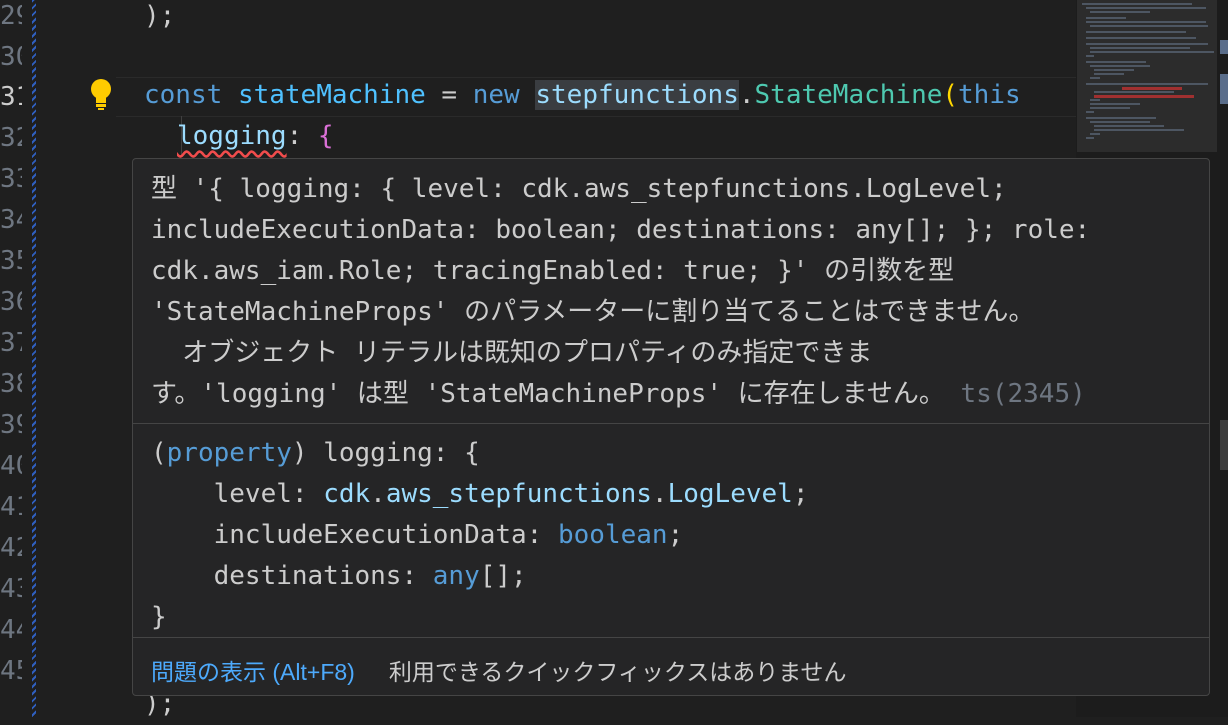  Describe the element at coordinates (183, 95) in the screenshot. I see `code-token: const` at that location.